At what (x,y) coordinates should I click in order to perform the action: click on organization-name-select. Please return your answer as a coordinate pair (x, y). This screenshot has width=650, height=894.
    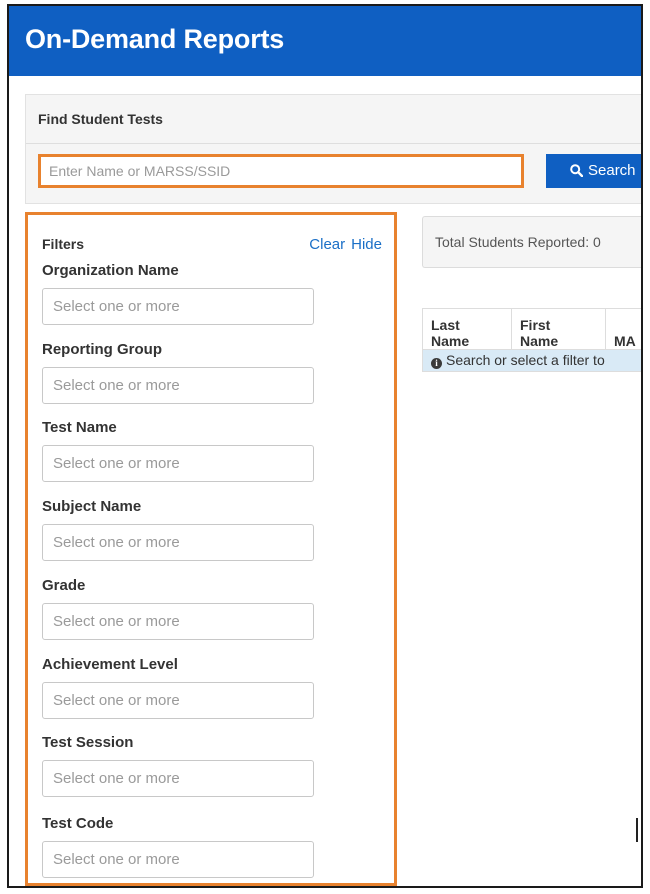
    Looking at the image, I should click on (178, 306).